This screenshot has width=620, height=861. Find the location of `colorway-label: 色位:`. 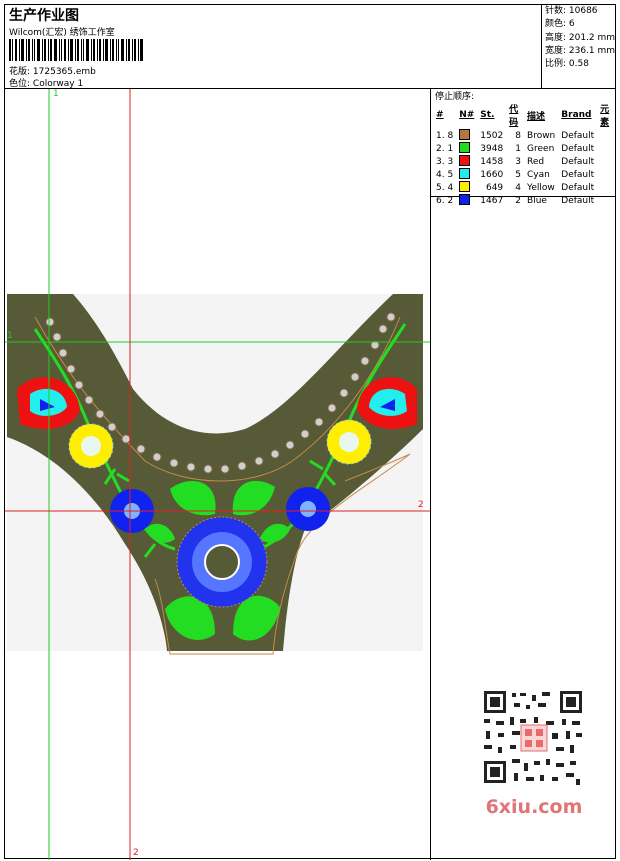

colorway-label: 色位: is located at coordinates (20, 84).